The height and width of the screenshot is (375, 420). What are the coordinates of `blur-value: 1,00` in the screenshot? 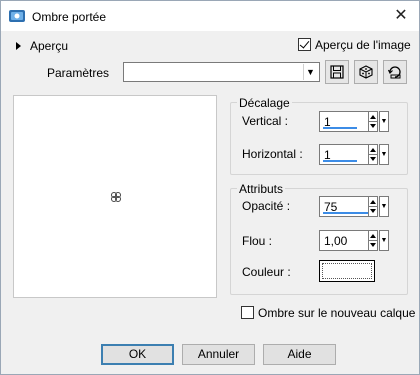 It's located at (336, 241).